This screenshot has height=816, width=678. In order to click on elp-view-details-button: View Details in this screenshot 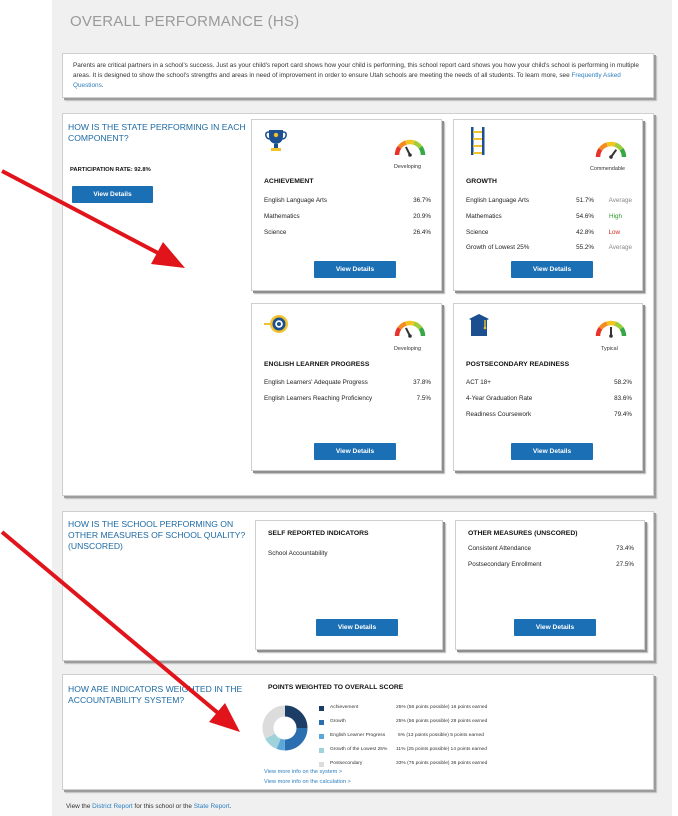, I will do `click(355, 451)`.